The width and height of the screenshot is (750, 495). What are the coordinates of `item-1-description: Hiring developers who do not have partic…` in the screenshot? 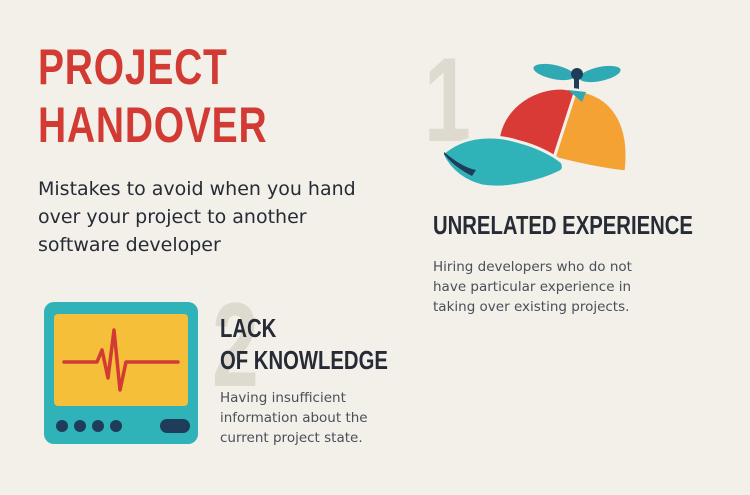 It's located at (532, 287).